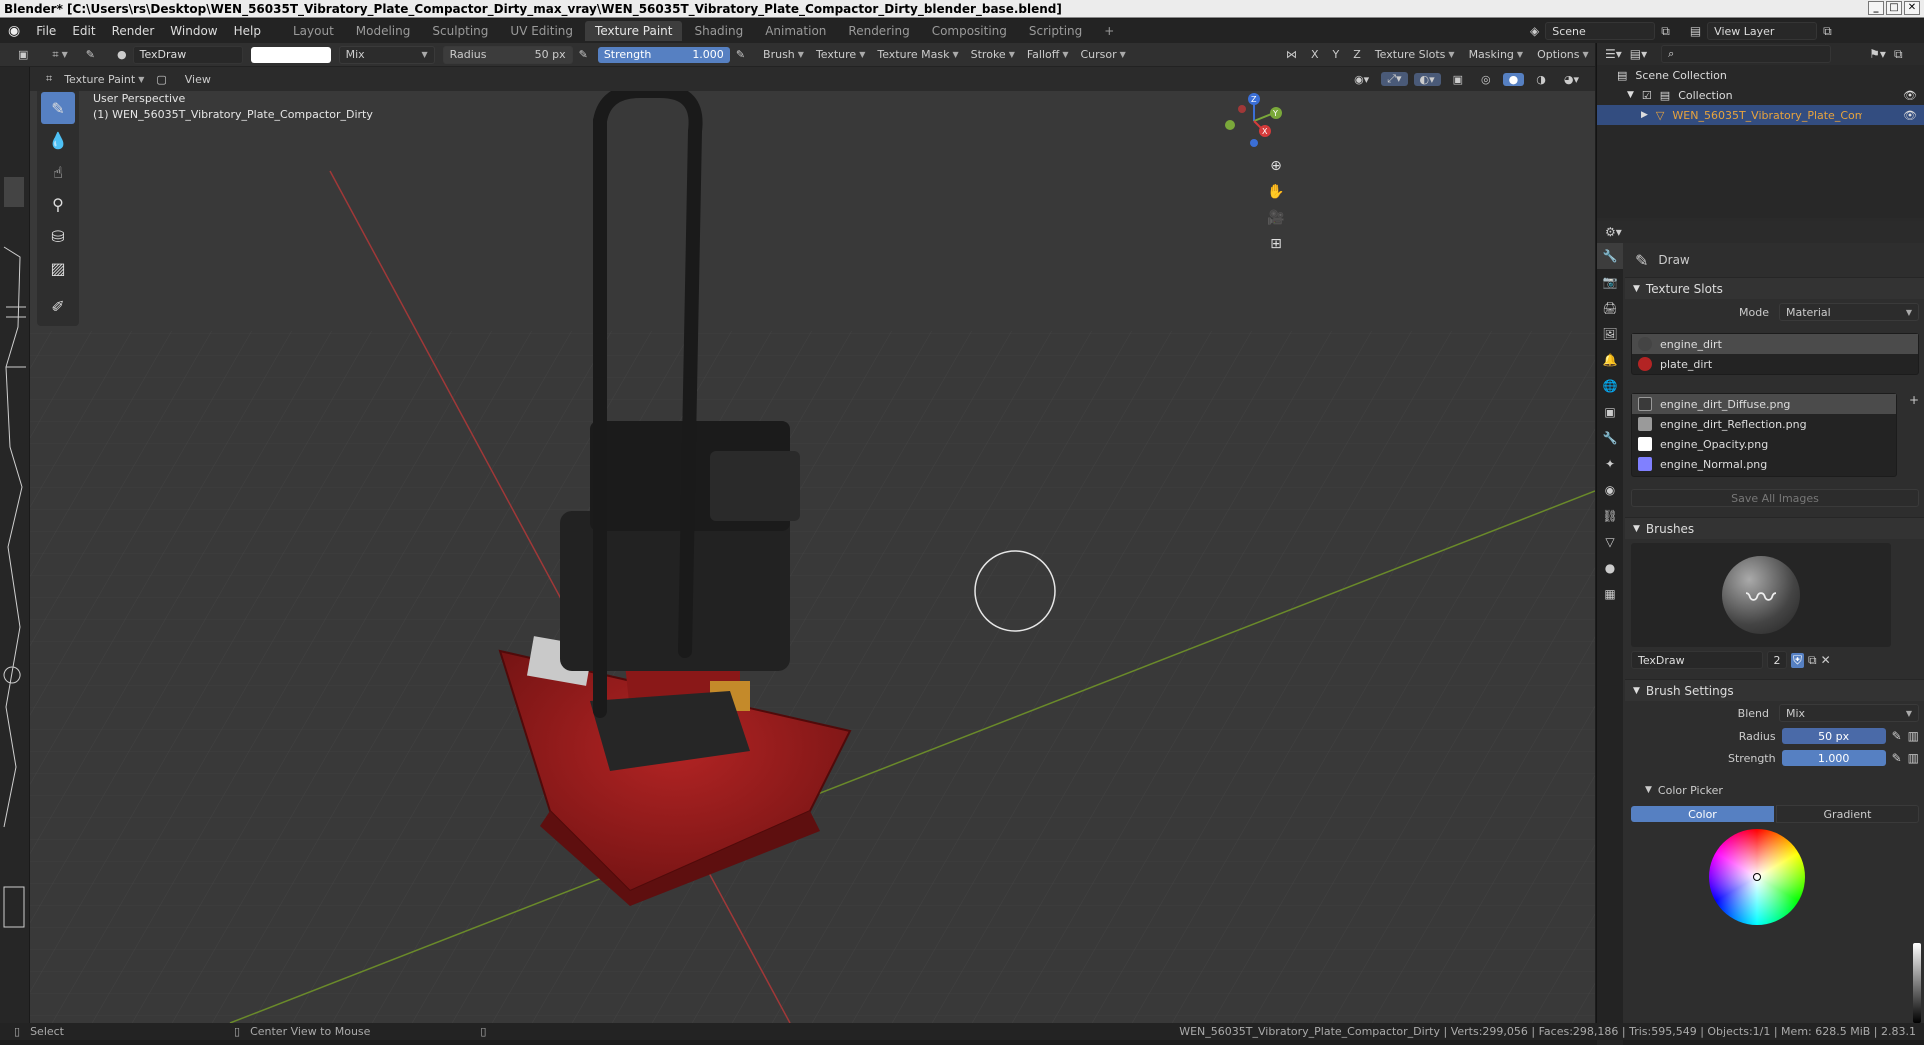  I want to click on new-scene-icon: ⧉, so click(1665, 31).